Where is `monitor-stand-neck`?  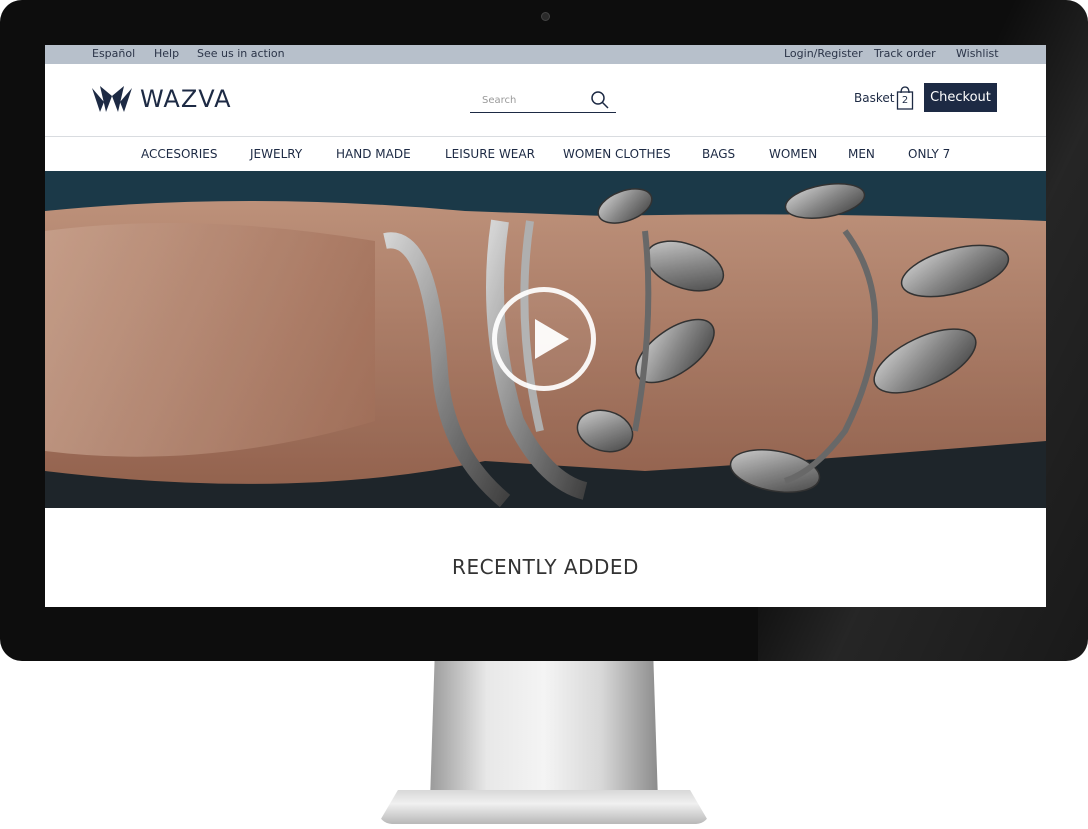
monitor-stand-neck is located at coordinates (544, 731).